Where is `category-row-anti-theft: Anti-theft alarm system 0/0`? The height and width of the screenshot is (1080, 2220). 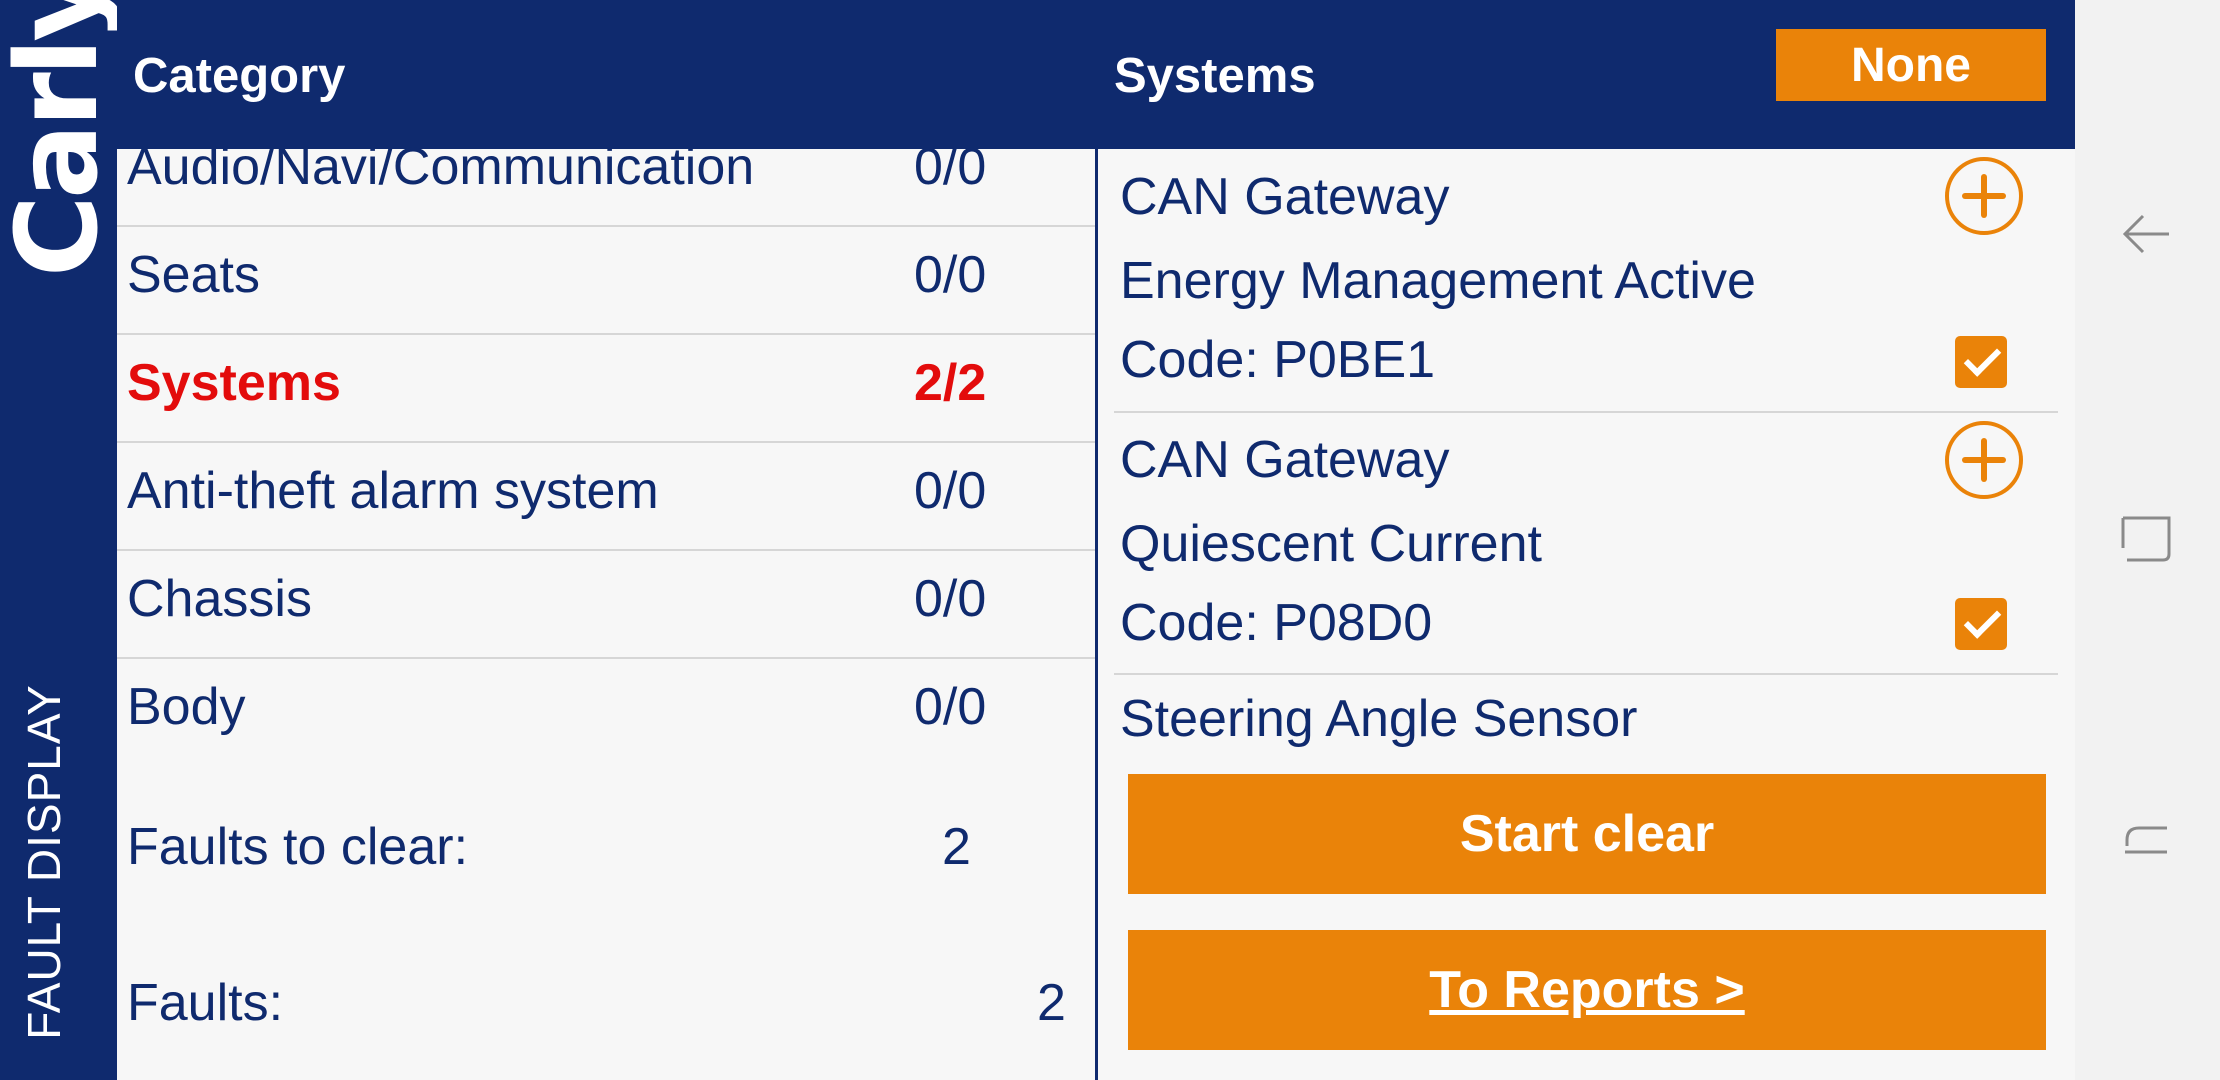
category-row-anti-theft: Anti-theft alarm system 0/0 is located at coordinates (606, 497).